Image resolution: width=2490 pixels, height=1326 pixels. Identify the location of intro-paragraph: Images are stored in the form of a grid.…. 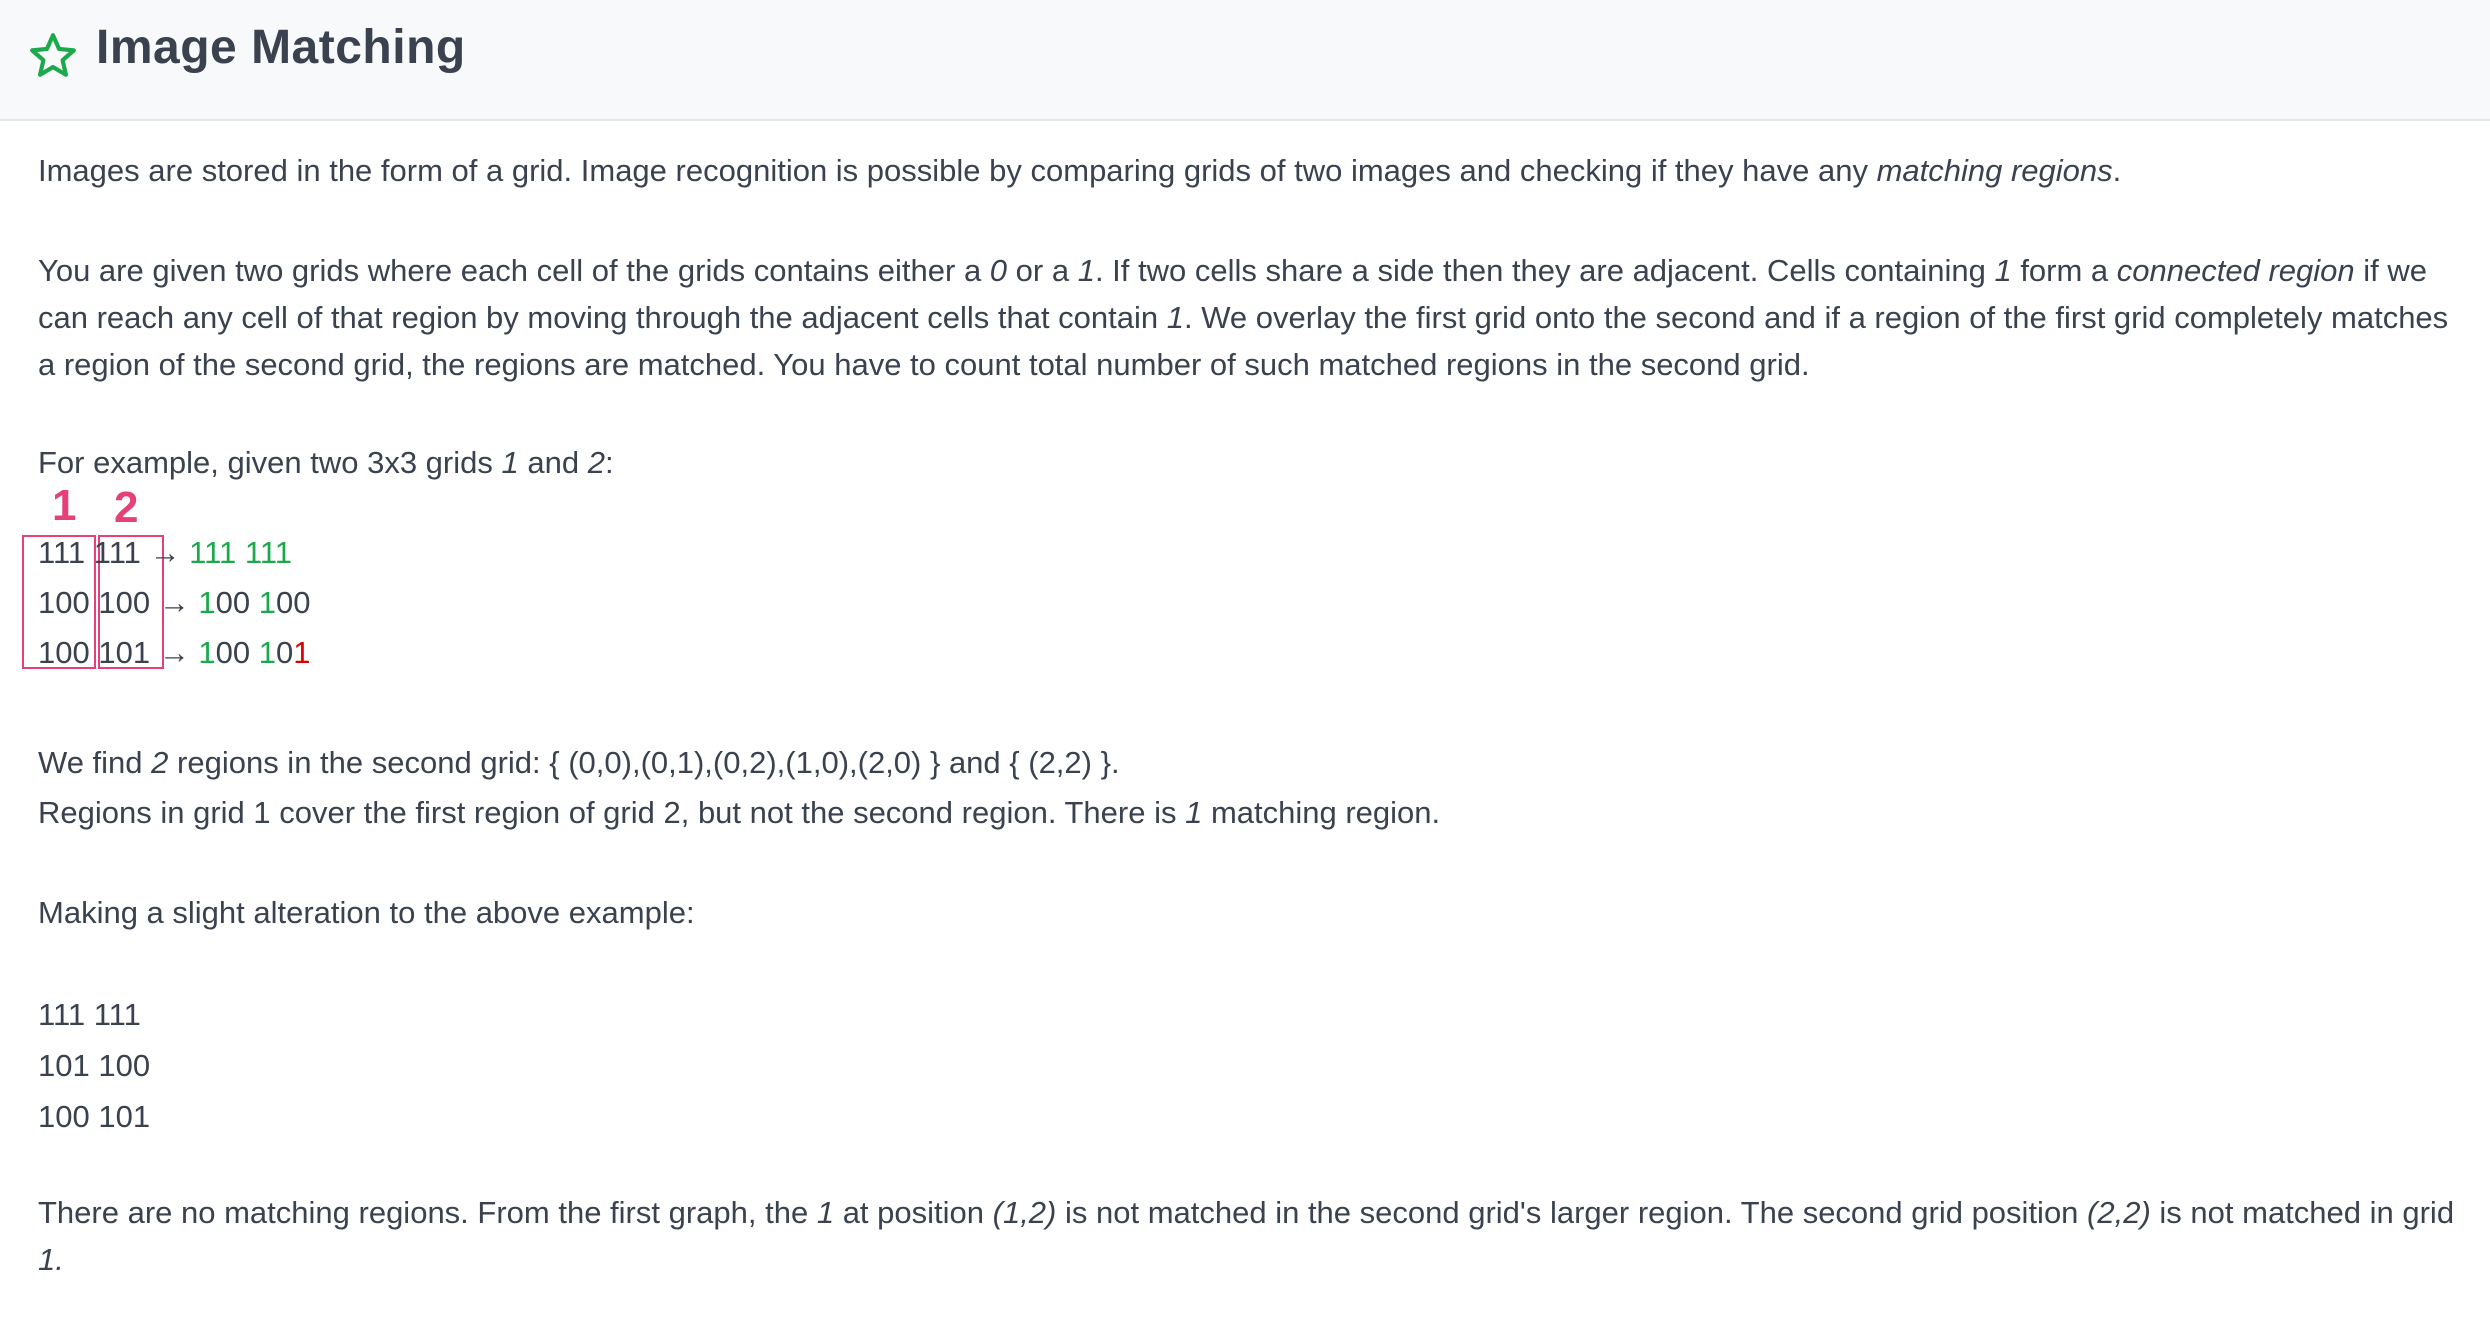
(1080, 170).